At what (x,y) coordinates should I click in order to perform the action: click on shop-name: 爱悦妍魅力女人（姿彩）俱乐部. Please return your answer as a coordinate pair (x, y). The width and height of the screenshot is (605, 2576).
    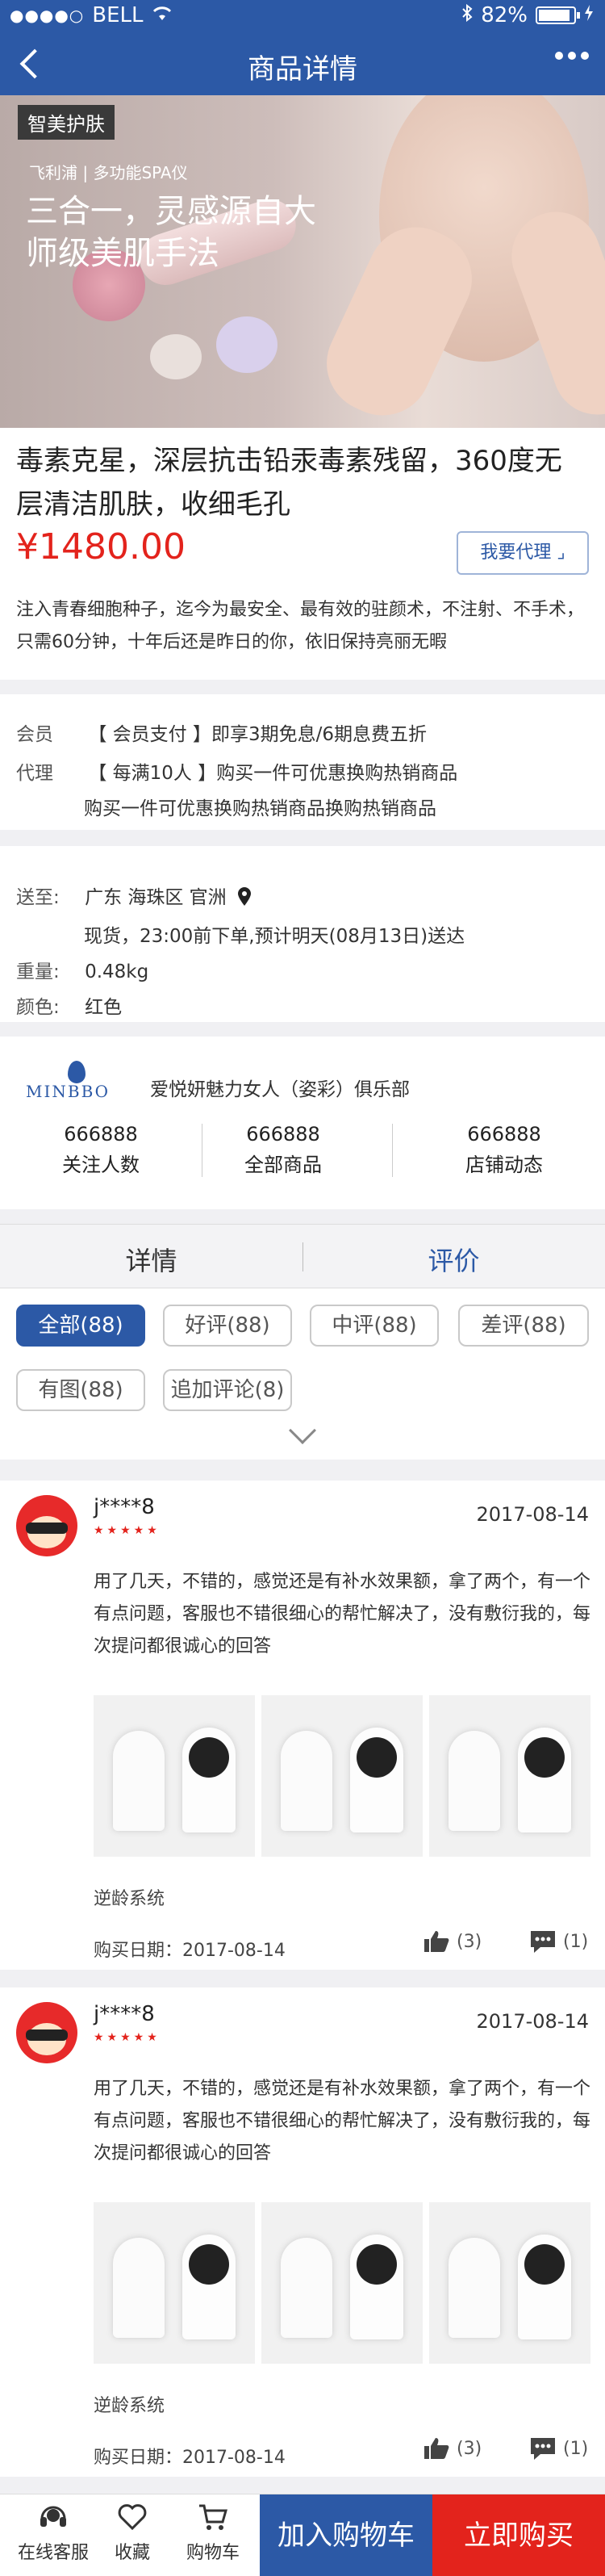
    Looking at the image, I should click on (280, 1089).